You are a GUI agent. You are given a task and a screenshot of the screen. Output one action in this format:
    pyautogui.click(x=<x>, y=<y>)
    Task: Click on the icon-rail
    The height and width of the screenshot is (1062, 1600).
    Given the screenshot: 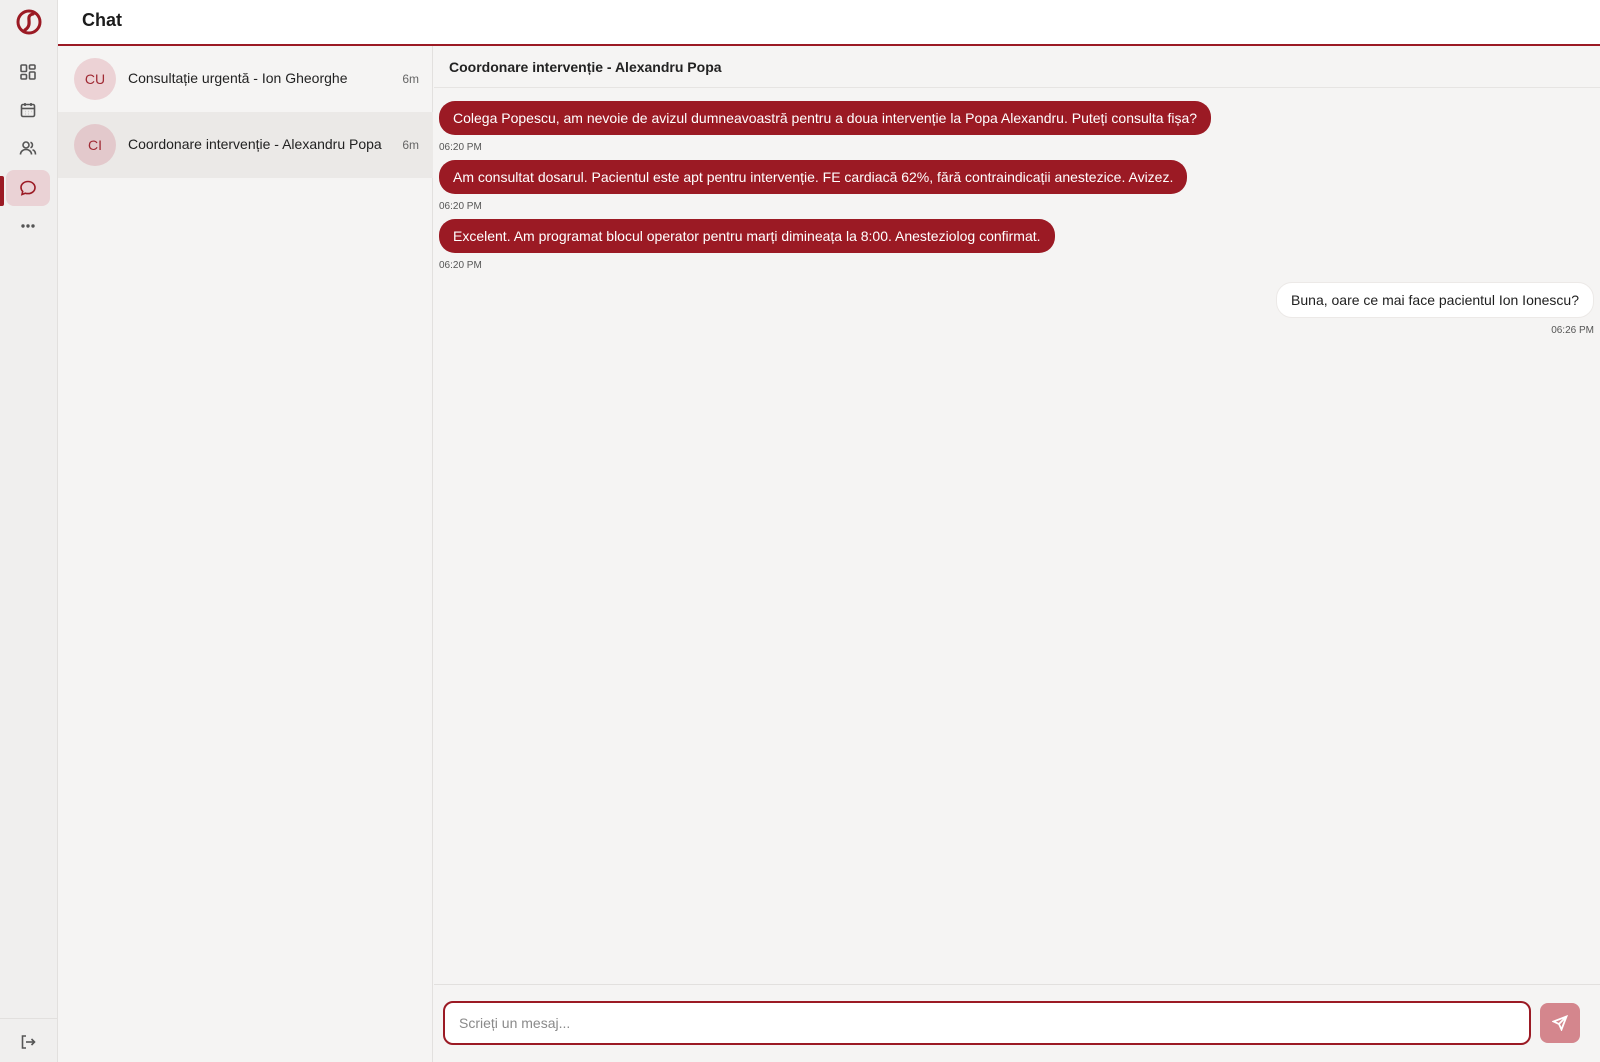 What is the action you would take?
    pyautogui.click(x=29, y=531)
    